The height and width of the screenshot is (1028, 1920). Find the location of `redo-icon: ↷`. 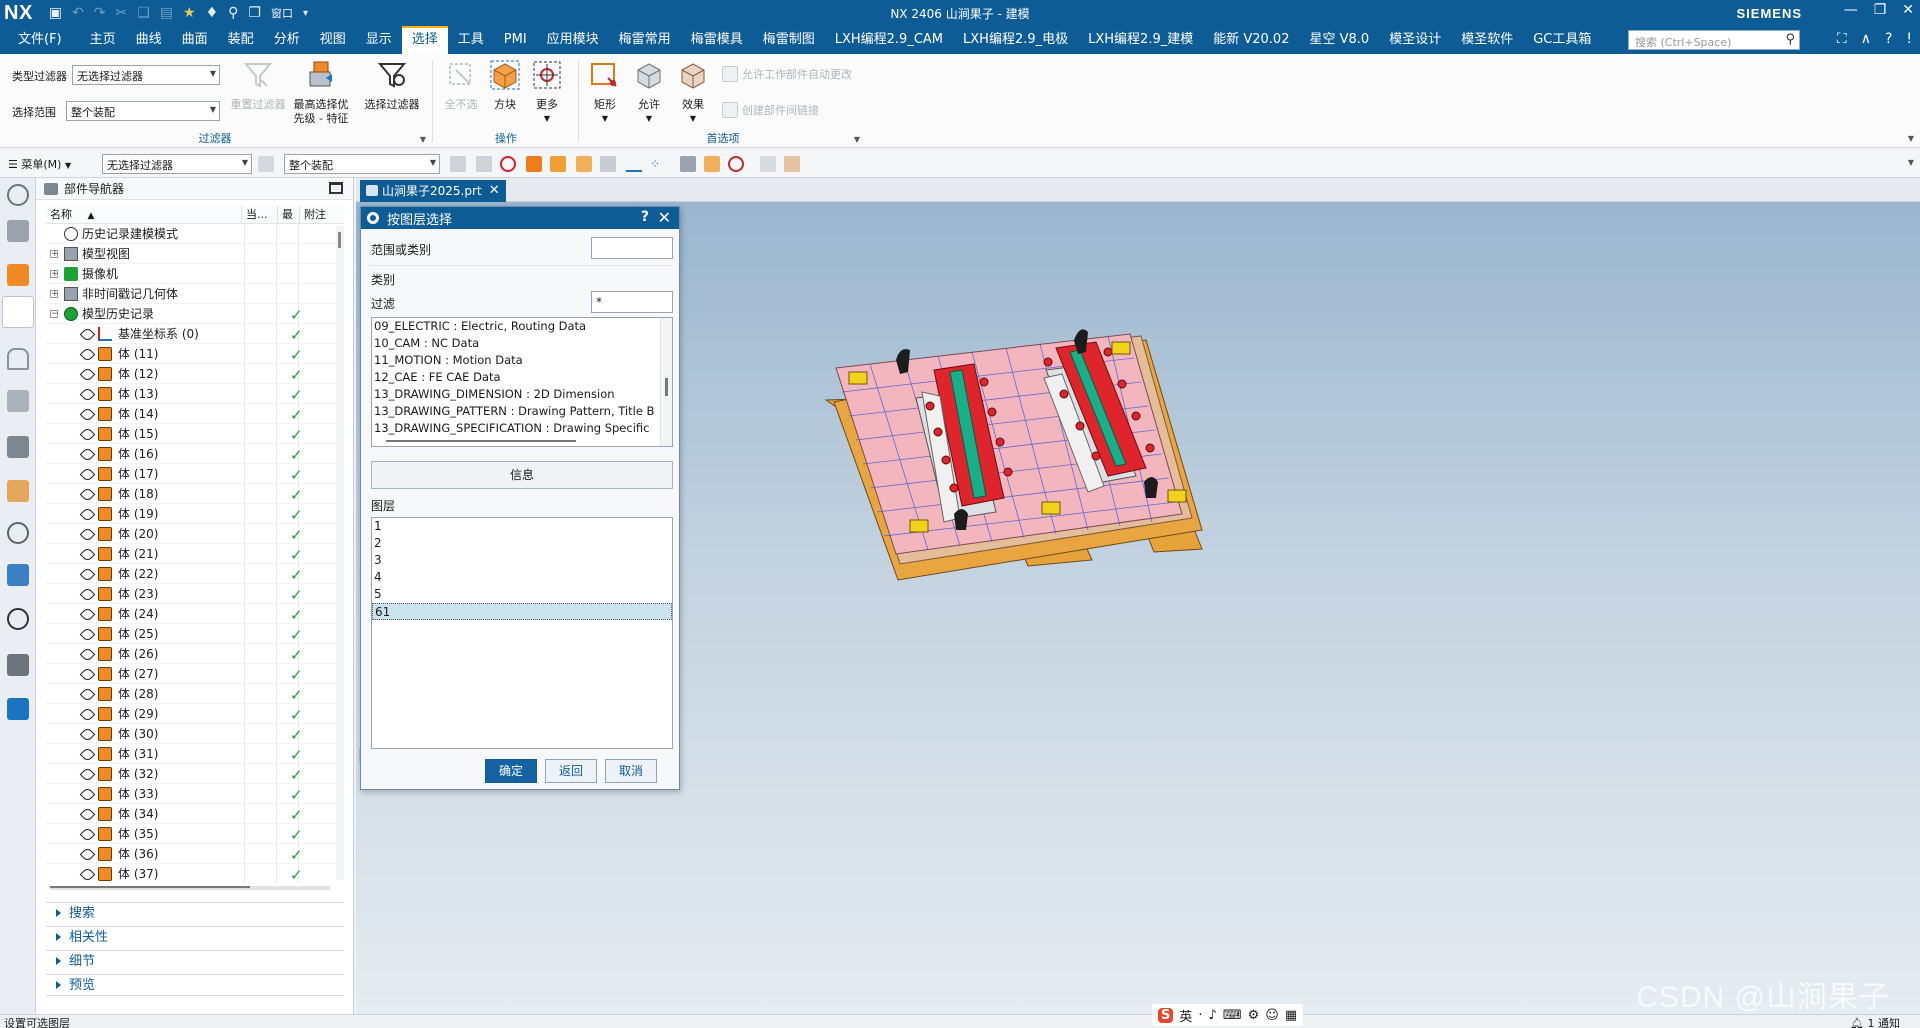

redo-icon: ↷ is located at coordinates (100, 13).